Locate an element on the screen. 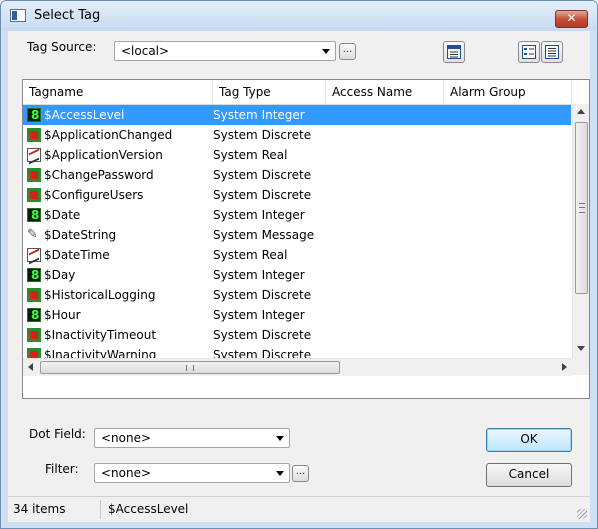 Image resolution: width=598 pixels, height=529 pixels. column-header-access-name: Access Name is located at coordinates (385, 92).